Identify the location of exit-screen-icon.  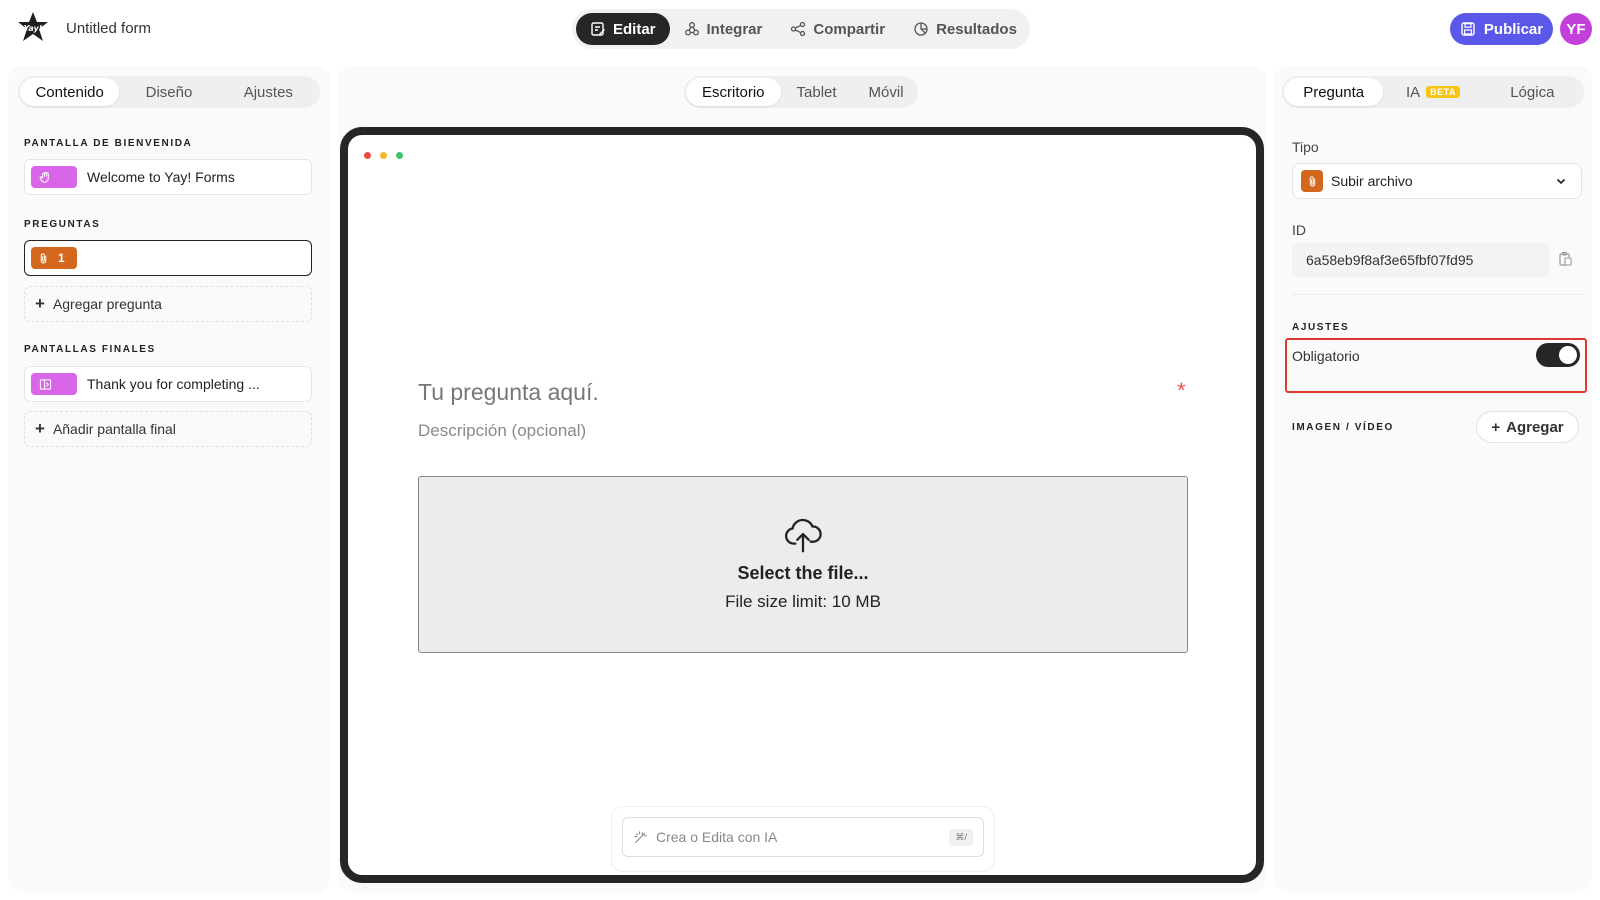
(45, 384).